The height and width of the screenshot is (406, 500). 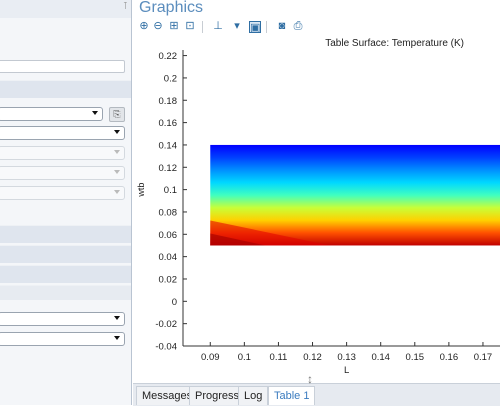 I want to click on chart-title: Table Surface: Temperature (K), so click(x=394, y=43).